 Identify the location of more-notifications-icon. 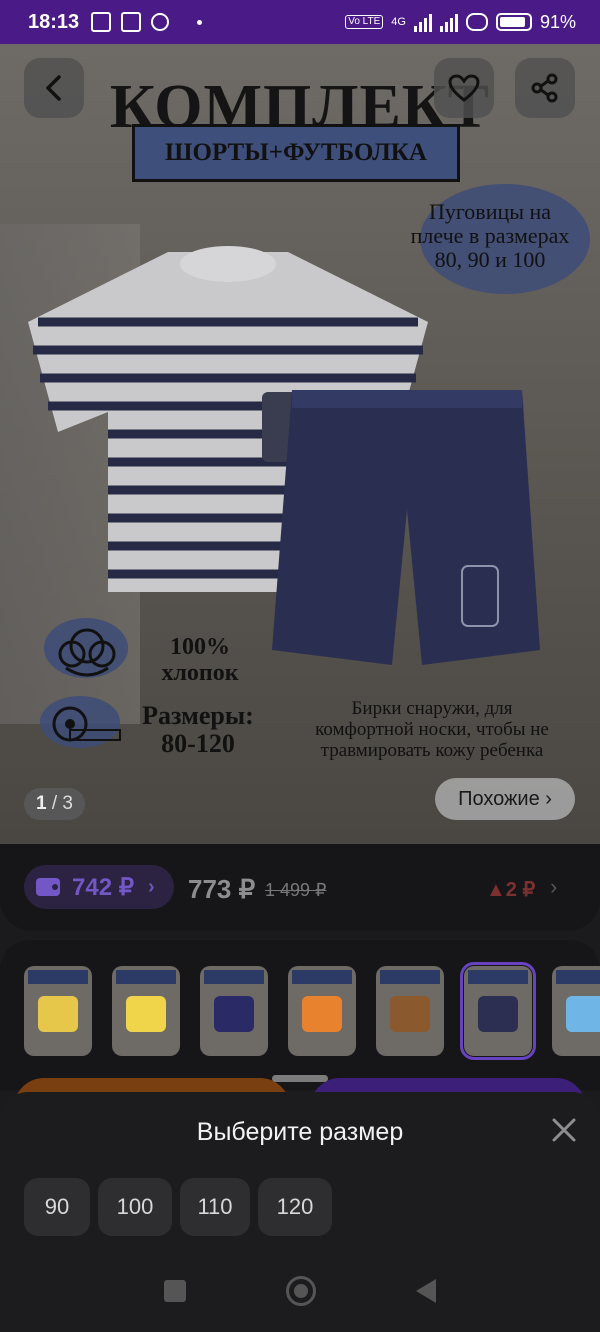
(200, 22).